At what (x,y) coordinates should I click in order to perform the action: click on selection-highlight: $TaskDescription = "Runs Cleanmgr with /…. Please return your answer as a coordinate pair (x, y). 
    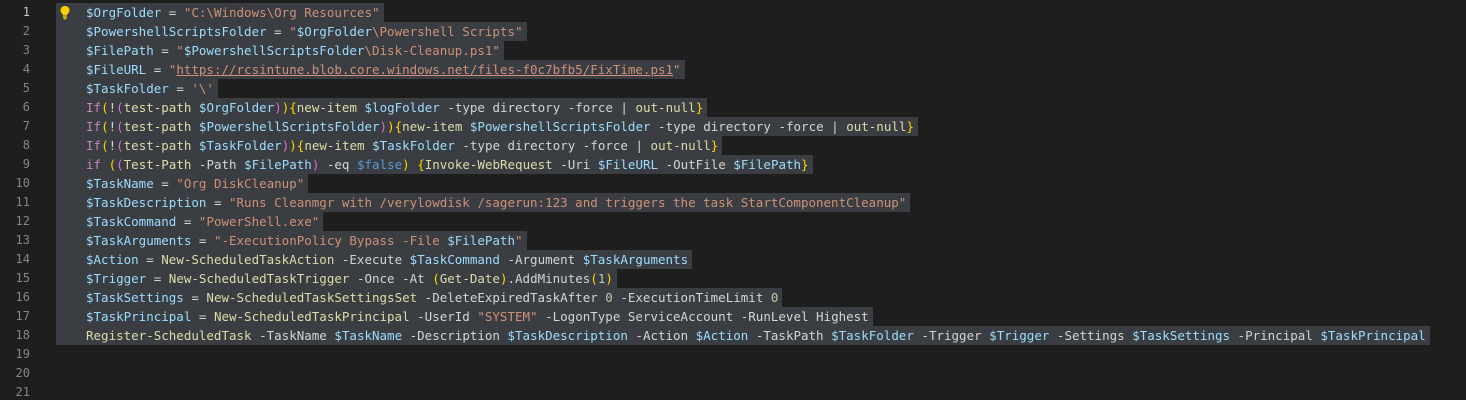
    Looking at the image, I should click on (483, 202).